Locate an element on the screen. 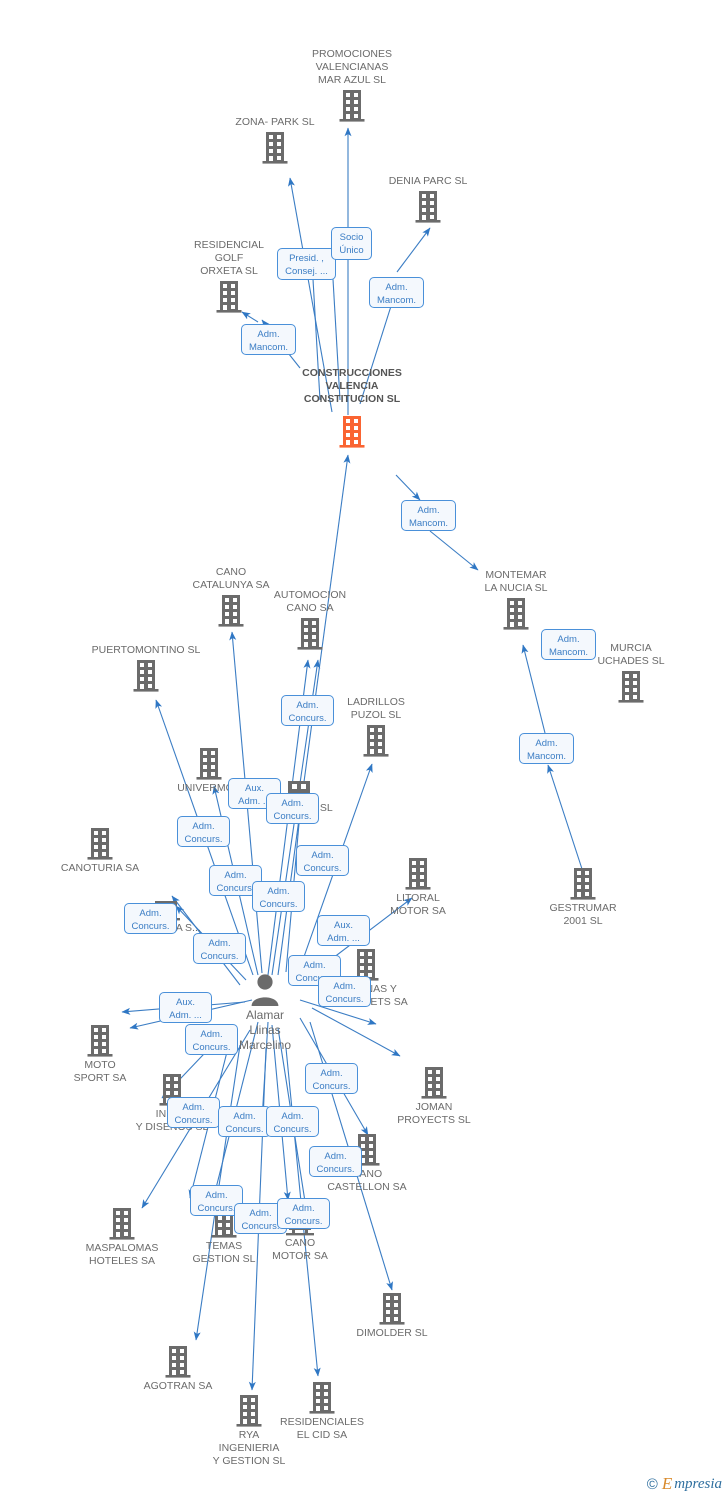  relation-chip-chip-conc-8: Adm. Concurs. is located at coordinates (219, 948).